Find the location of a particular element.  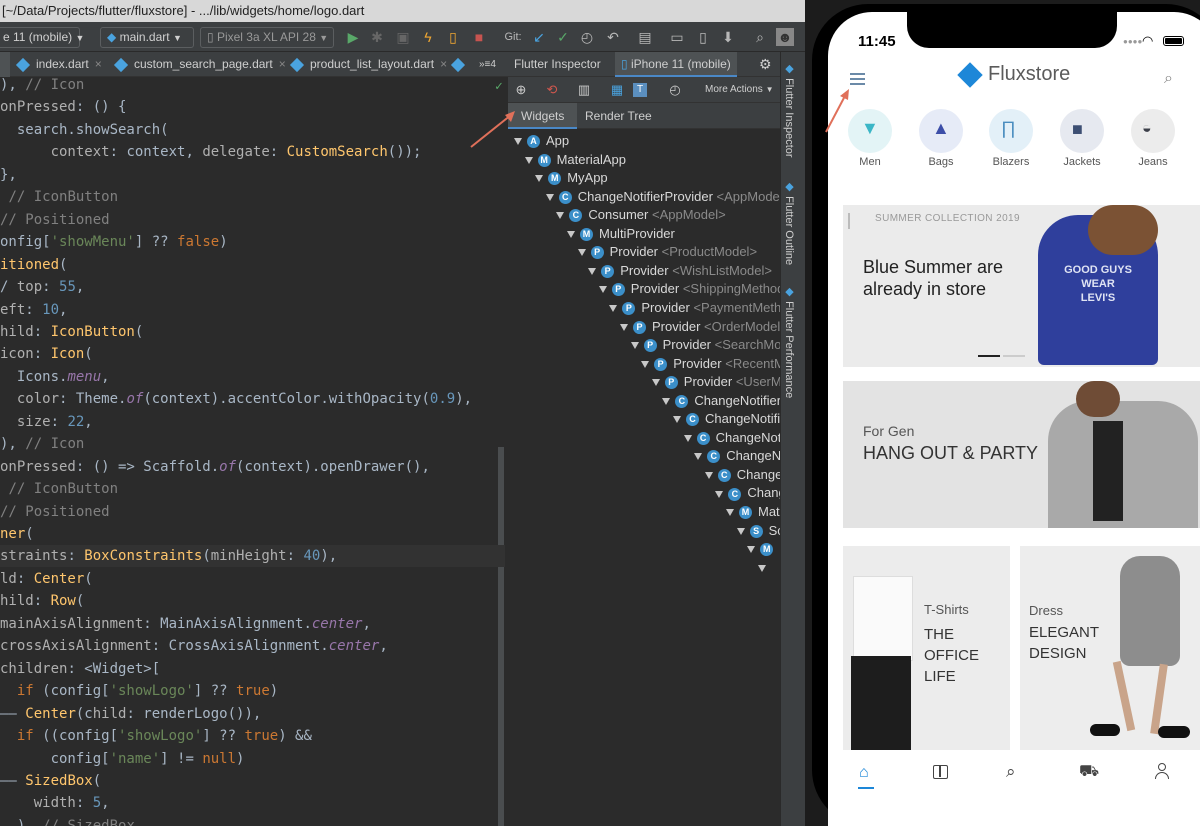

code-line: ner( is located at coordinates (252, 534).